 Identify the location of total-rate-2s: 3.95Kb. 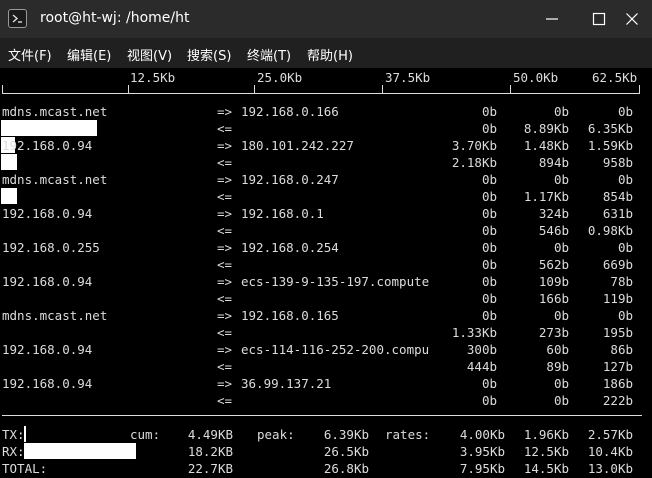
(482, 451).